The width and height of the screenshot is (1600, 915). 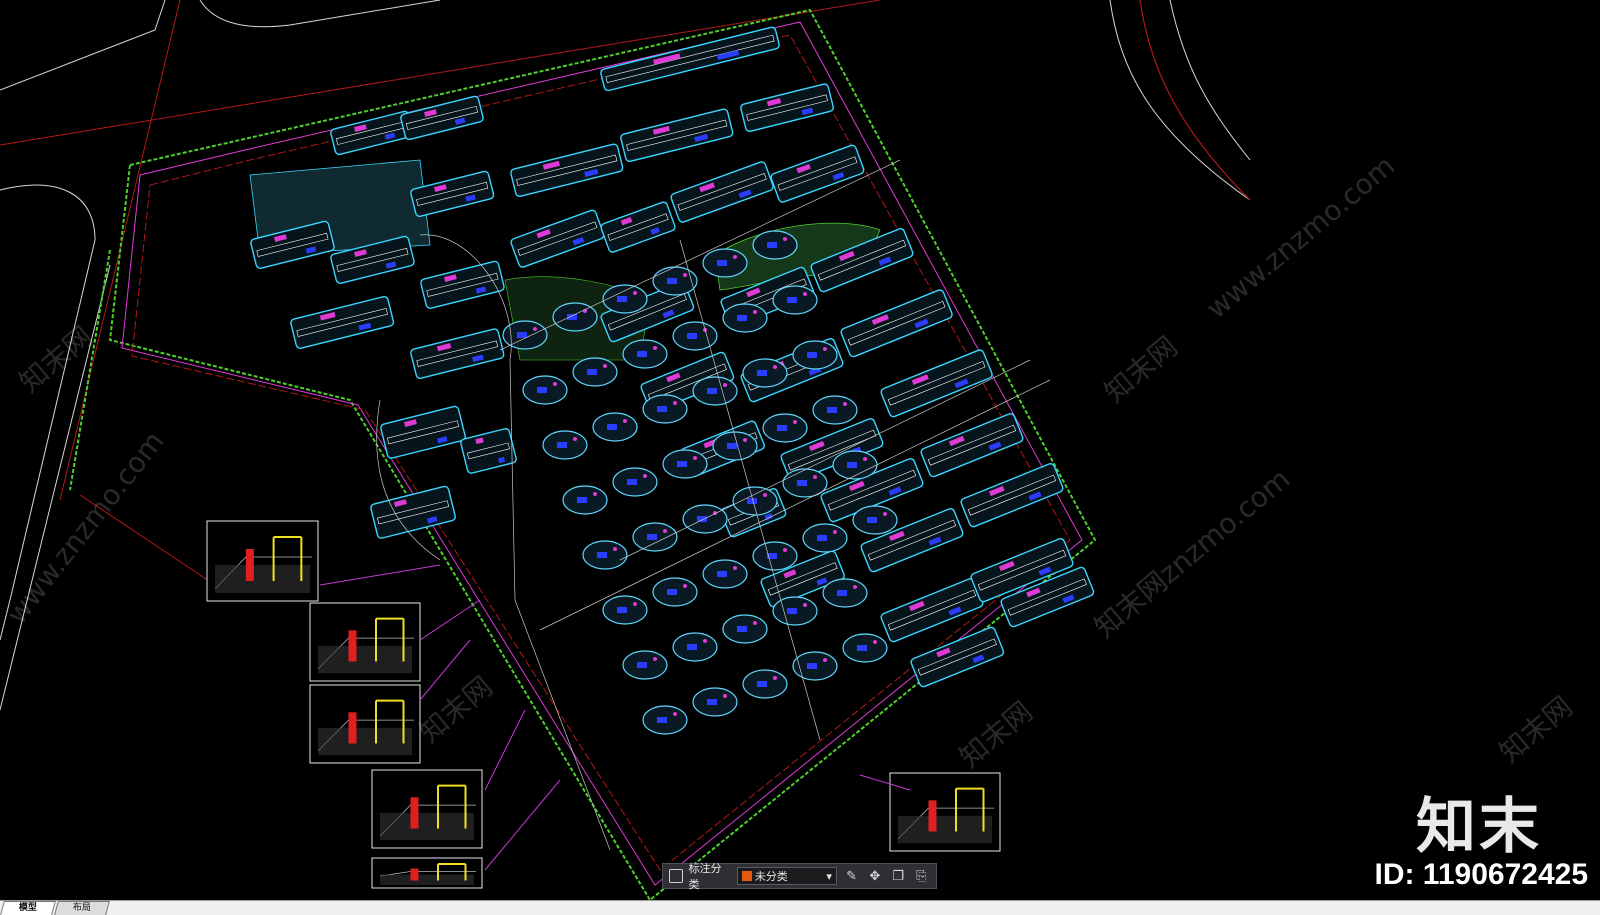 What do you see at coordinates (874, 876) in the screenshot?
I see `move-icon: ✥` at bounding box center [874, 876].